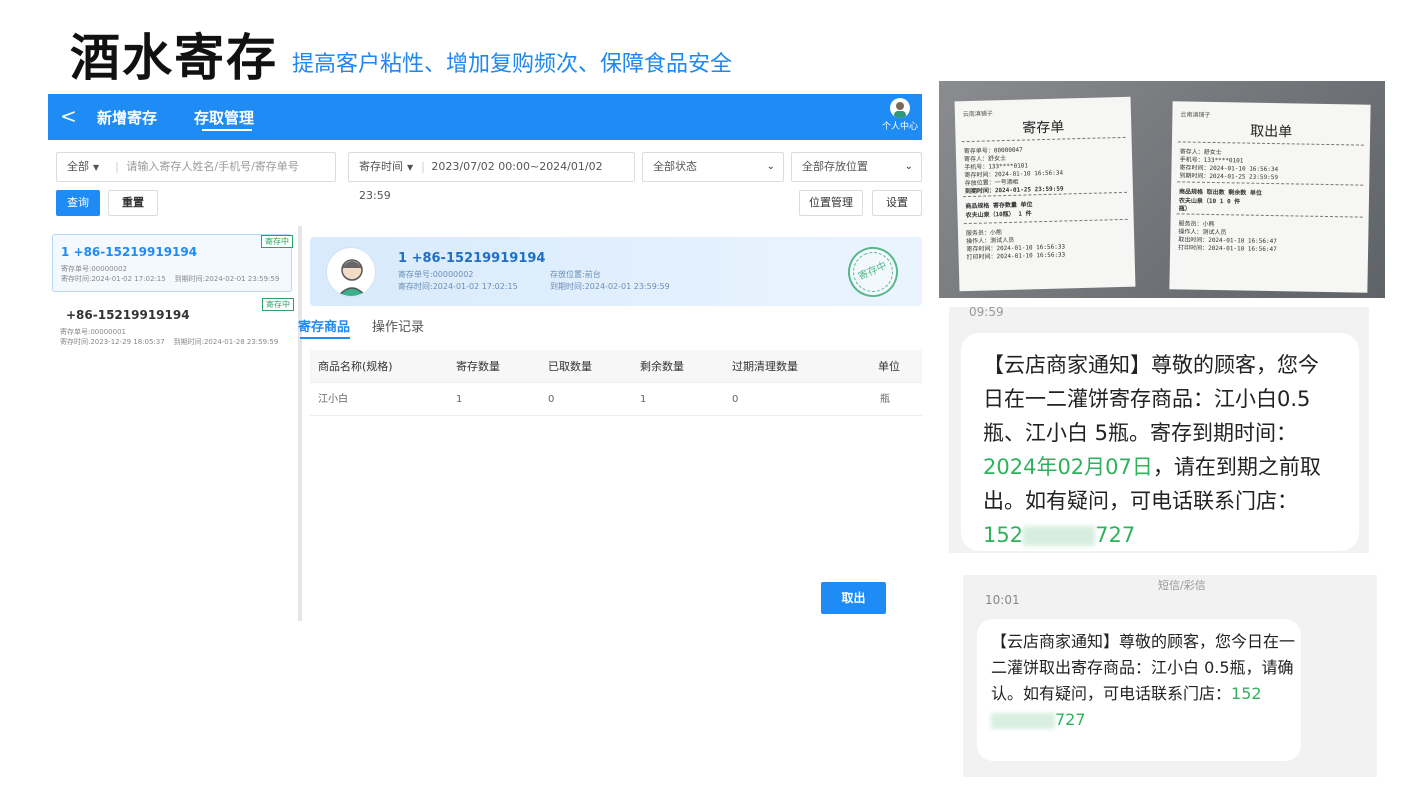  What do you see at coordinates (662, 366) in the screenshot?
I see `column-header: 剩余数量` at bounding box center [662, 366].